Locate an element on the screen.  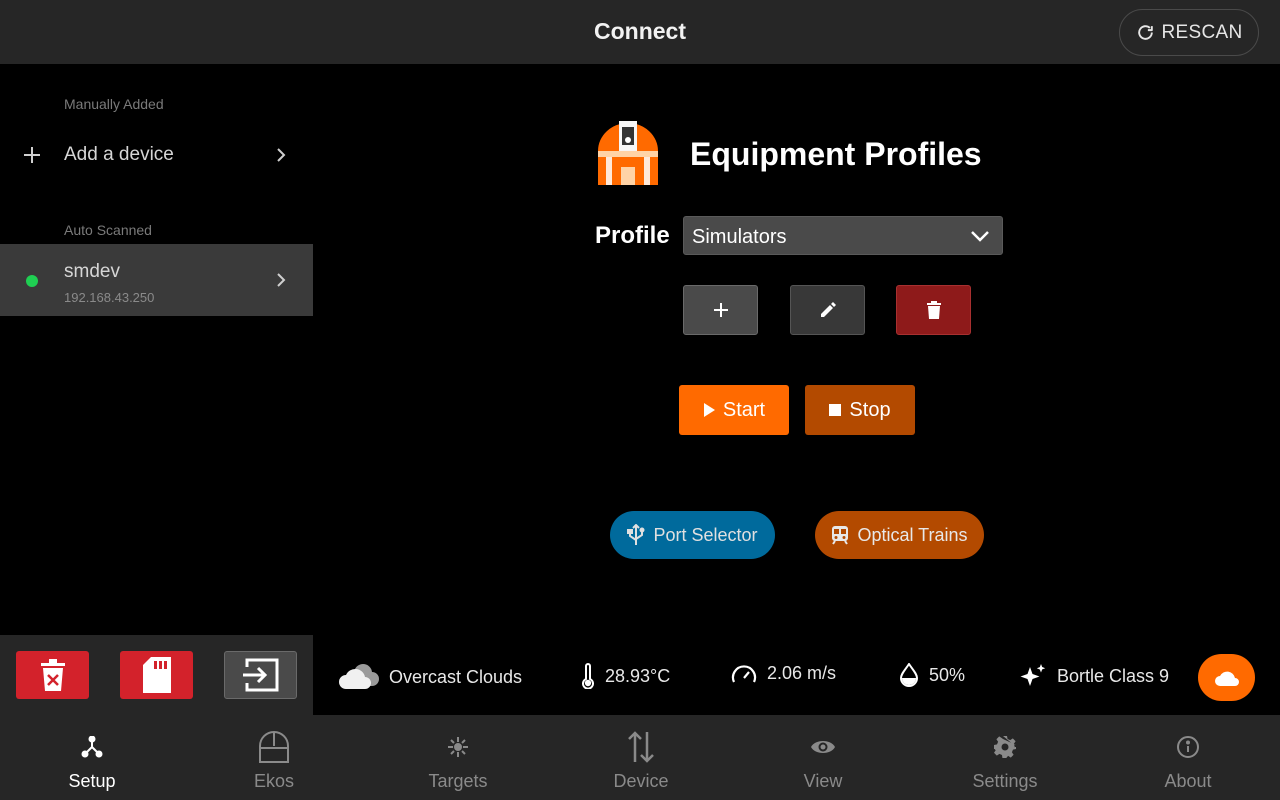
sd-card-button is located at coordinates (156, 675).